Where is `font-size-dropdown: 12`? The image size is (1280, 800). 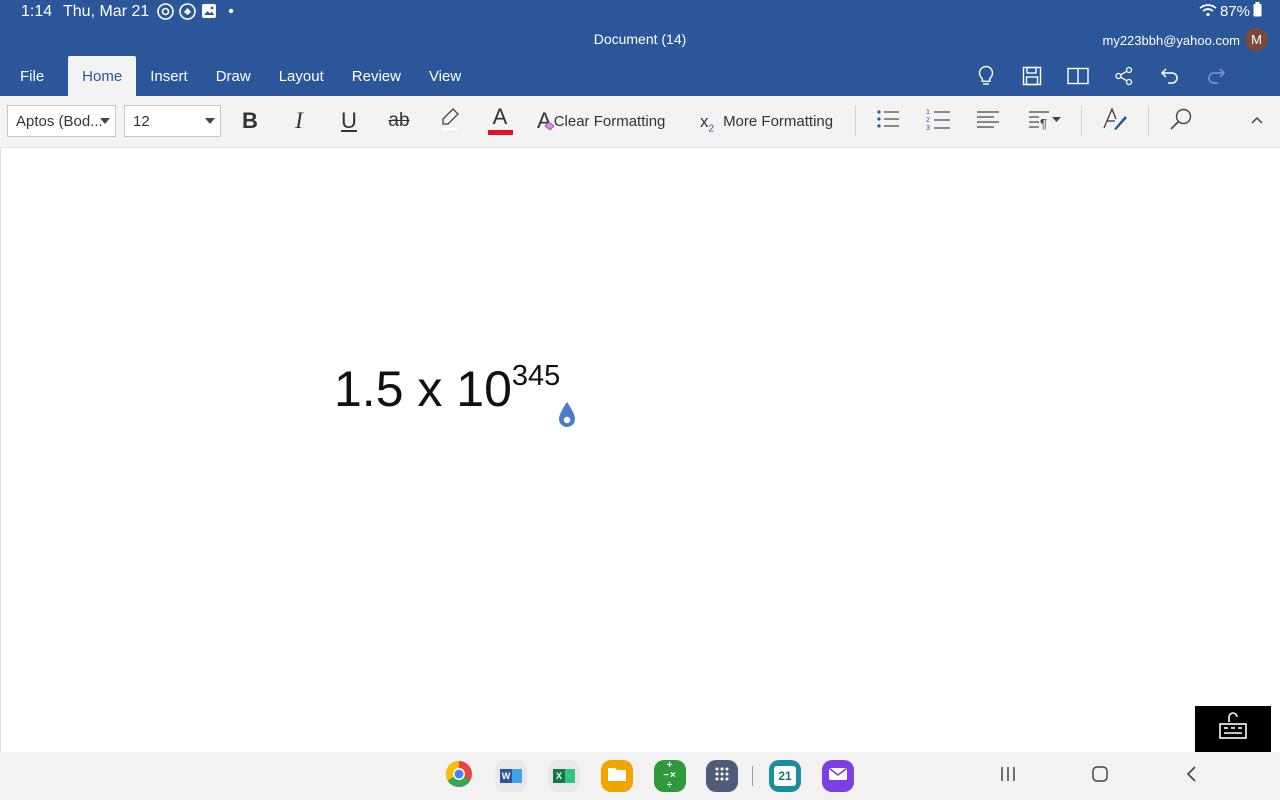 font-size-dropdown: 12 is located at coordinates (172, 121).